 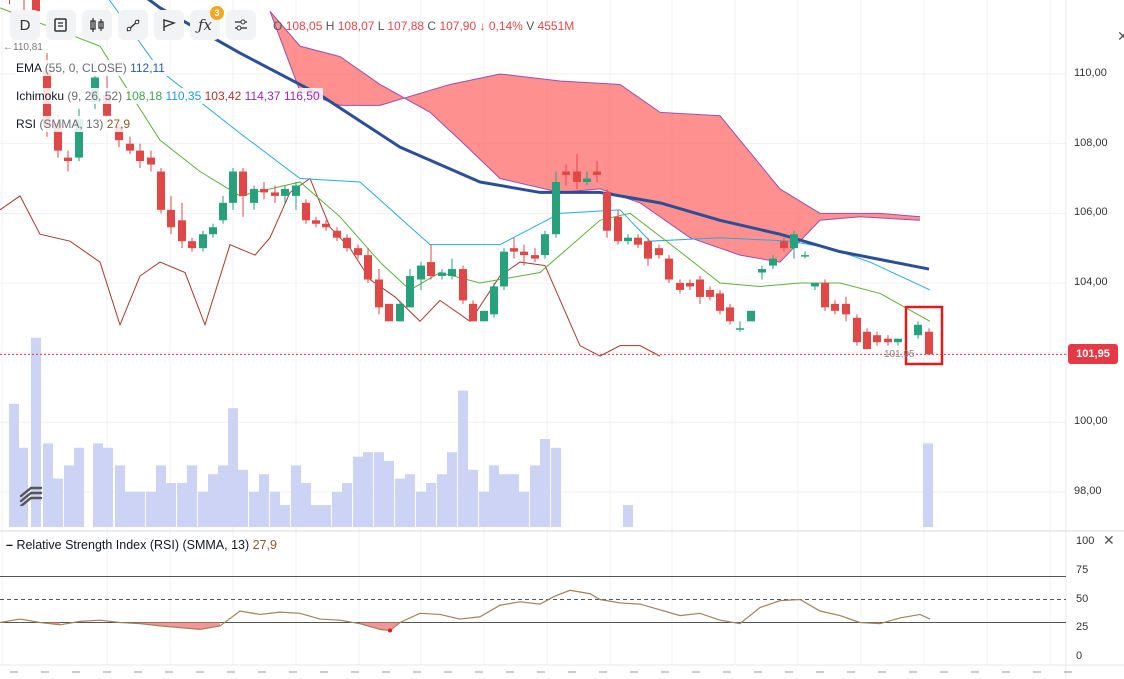 What do you see at coordinates (264, 545) in the screenshot?
I see `rsi-title-value: 27,9` at bounding box center [264, 545].